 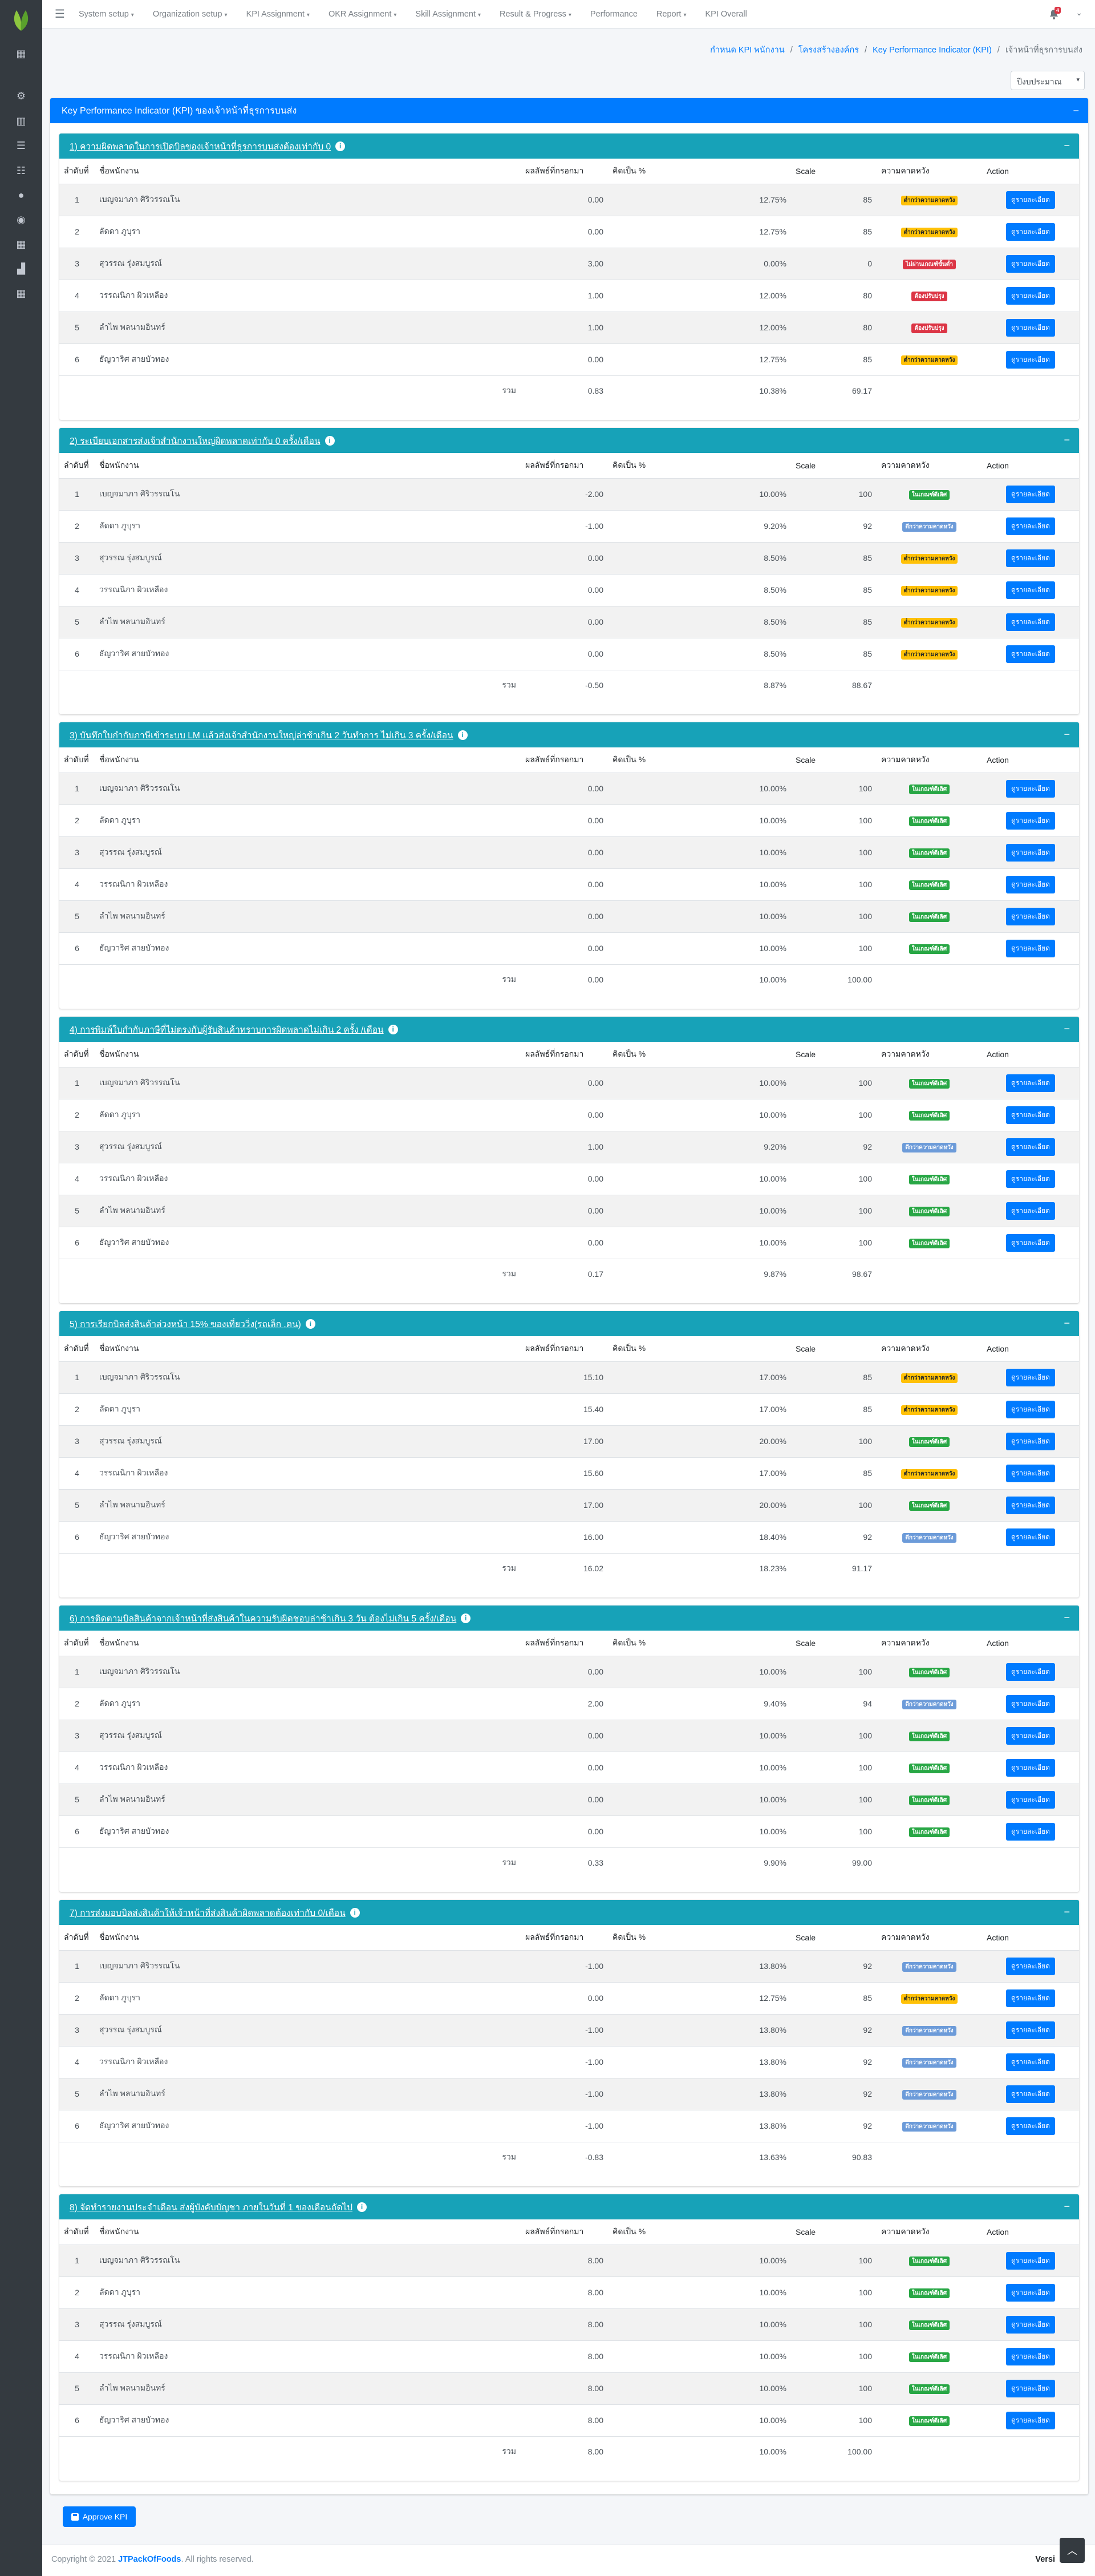 What do you see at coordinates (726, 14) in the screenshot?
I see `menu-kpi-overall: KPI Overall` at bounding box center [726, 14].